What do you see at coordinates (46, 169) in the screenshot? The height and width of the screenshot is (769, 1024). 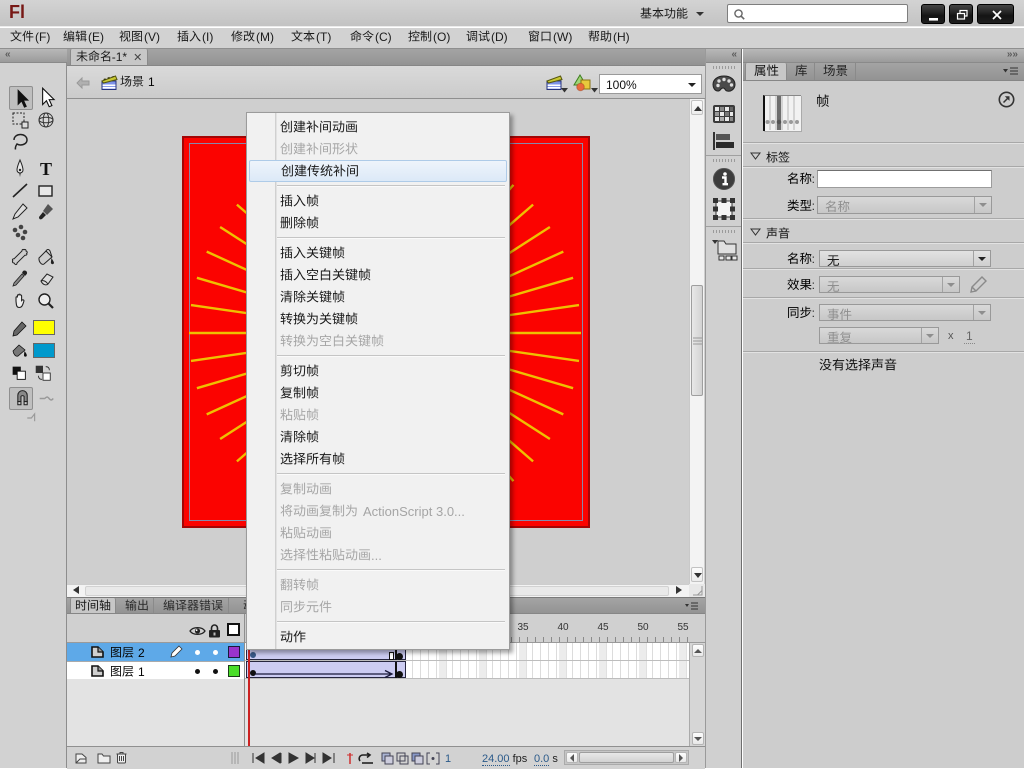 I see `svg-text: T` at bounding box center [46, 169].